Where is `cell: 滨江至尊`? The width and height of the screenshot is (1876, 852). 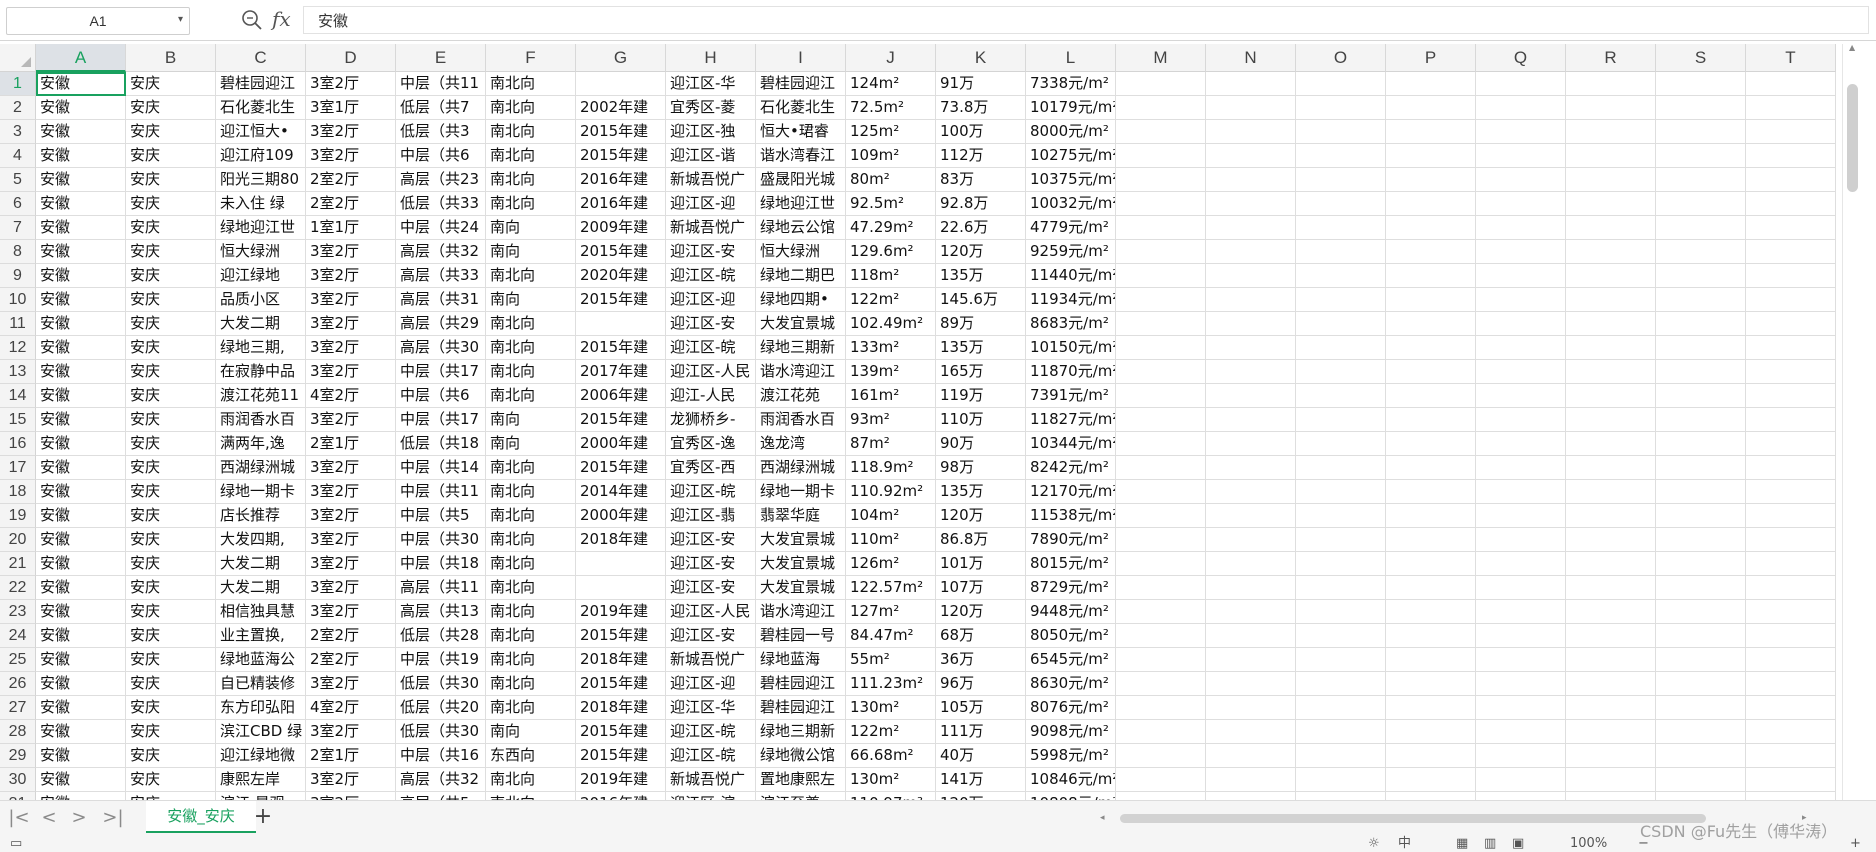 cell: 滨江至尊 is located at coordinates (801, 796).